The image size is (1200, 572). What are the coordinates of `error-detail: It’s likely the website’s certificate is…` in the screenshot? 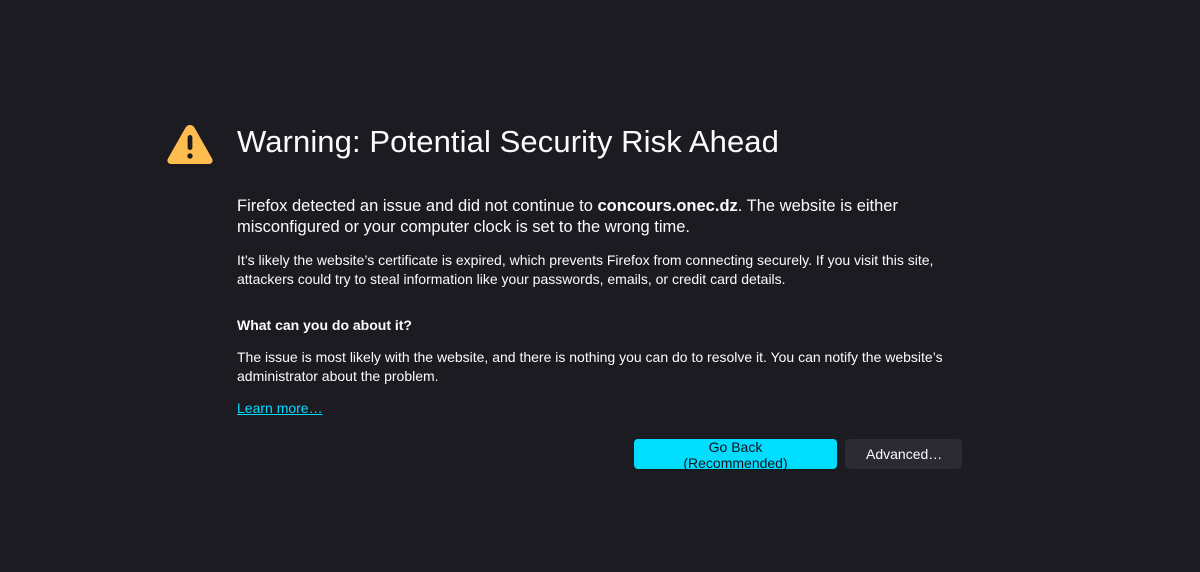 It's located at (585, 269).